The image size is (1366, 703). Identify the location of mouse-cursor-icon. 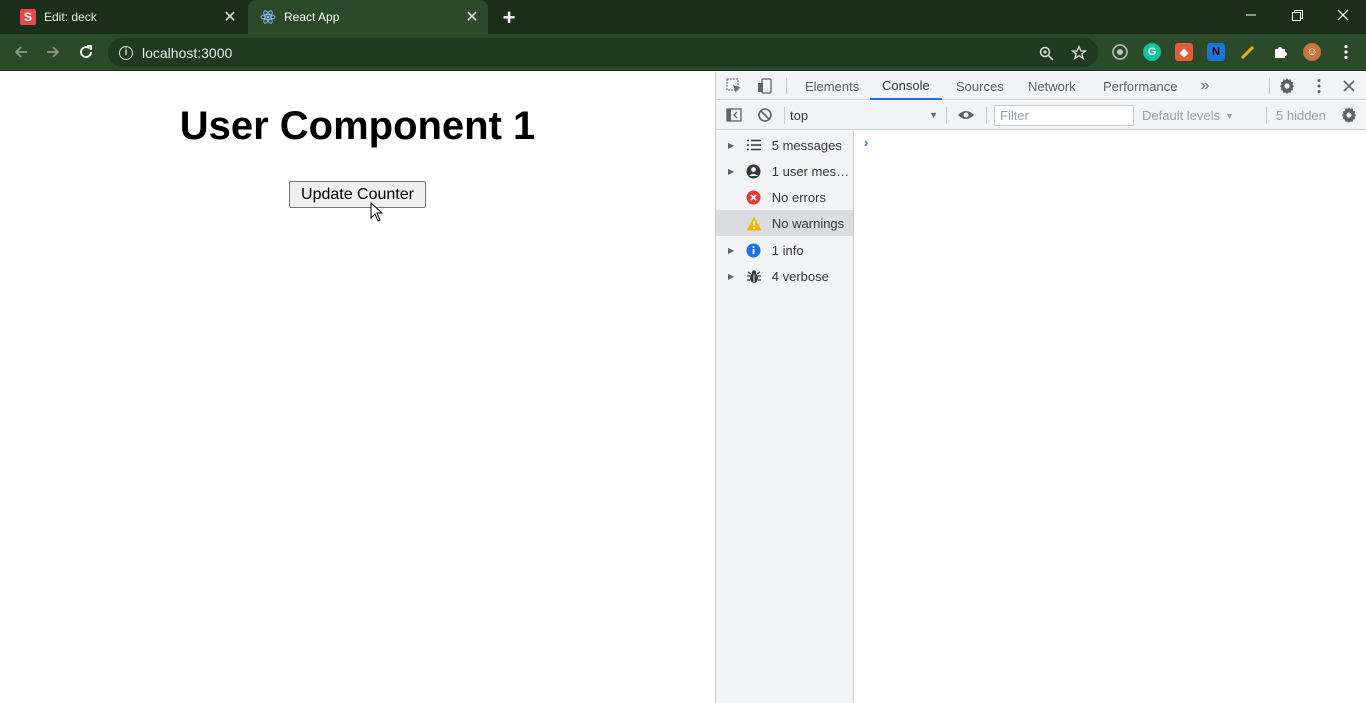
(377, 212).